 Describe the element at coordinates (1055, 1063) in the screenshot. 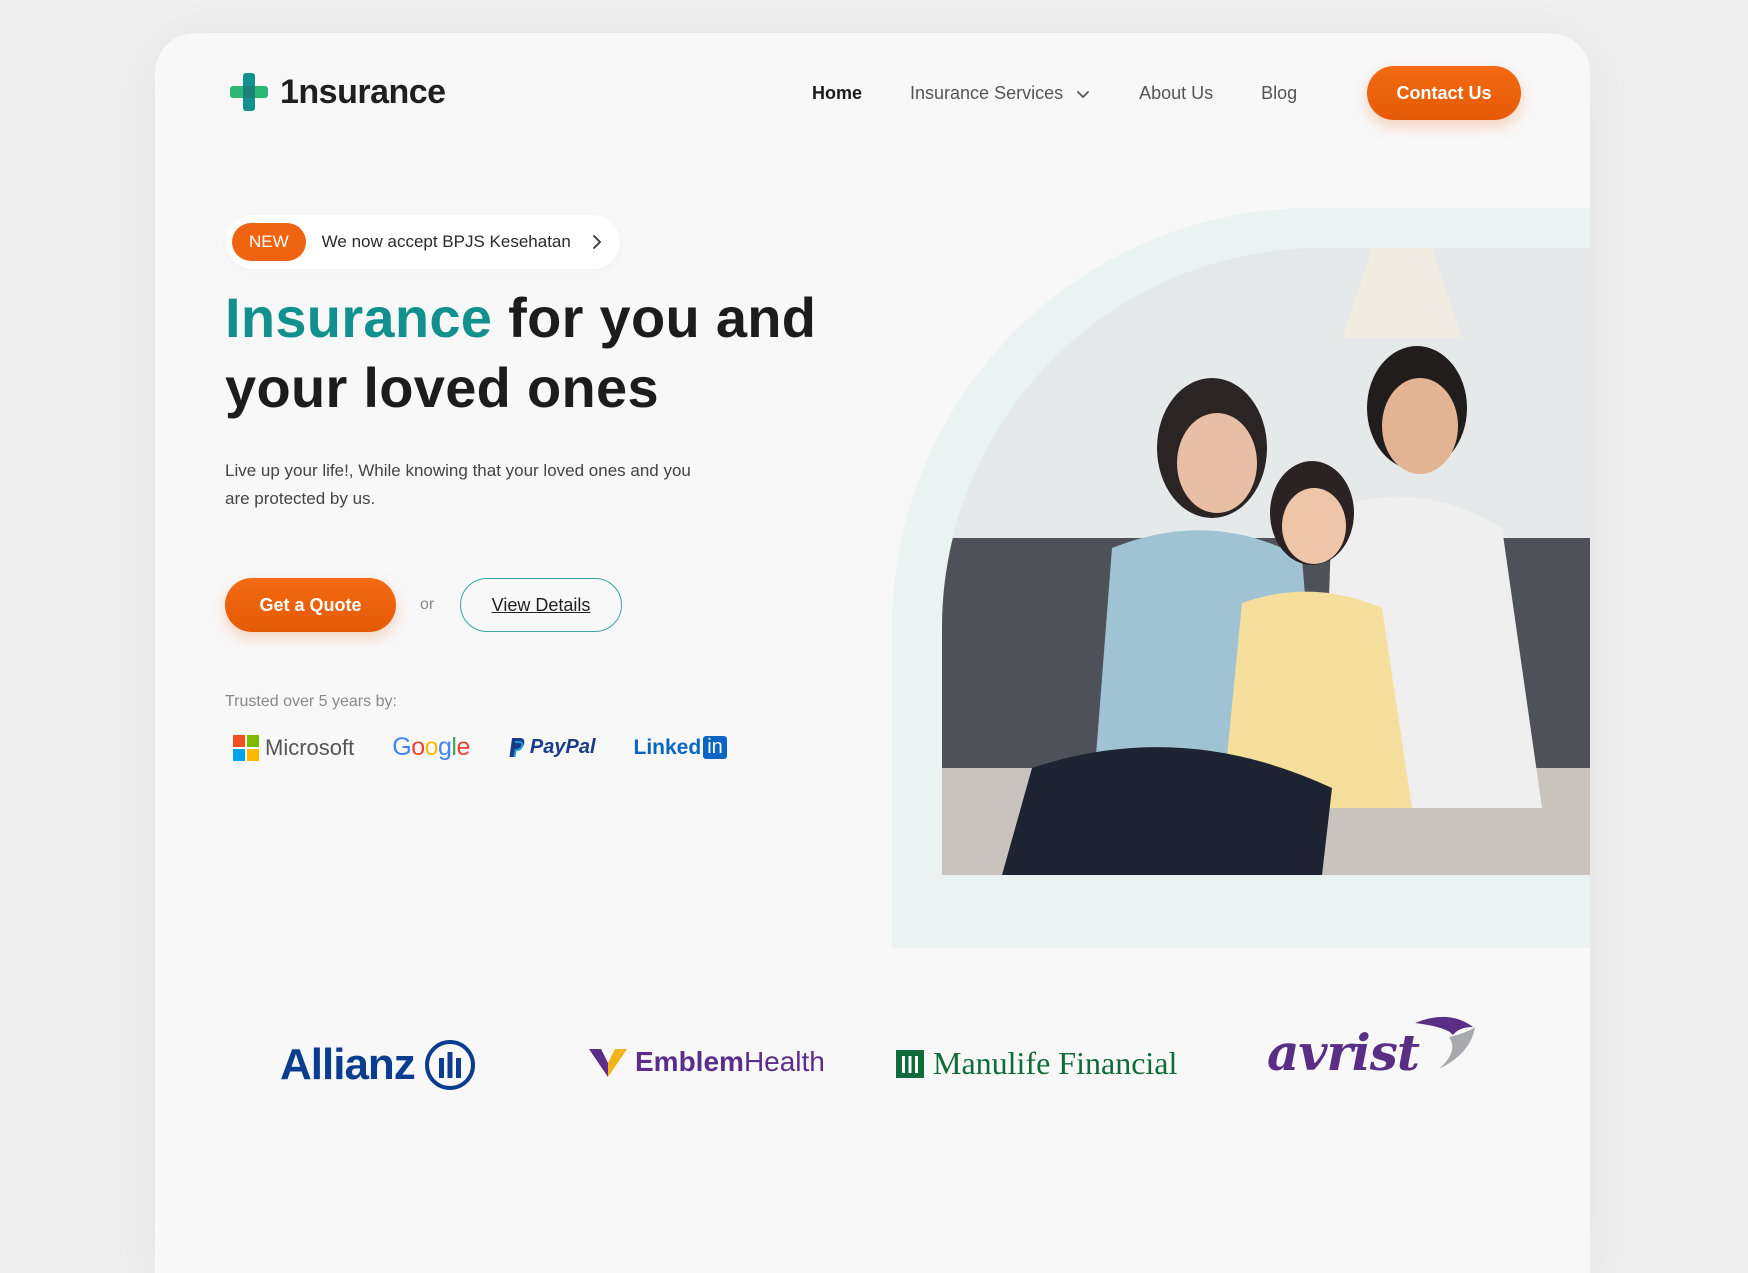

I see `manulife-wordmark: Manulife Financial` at that location.